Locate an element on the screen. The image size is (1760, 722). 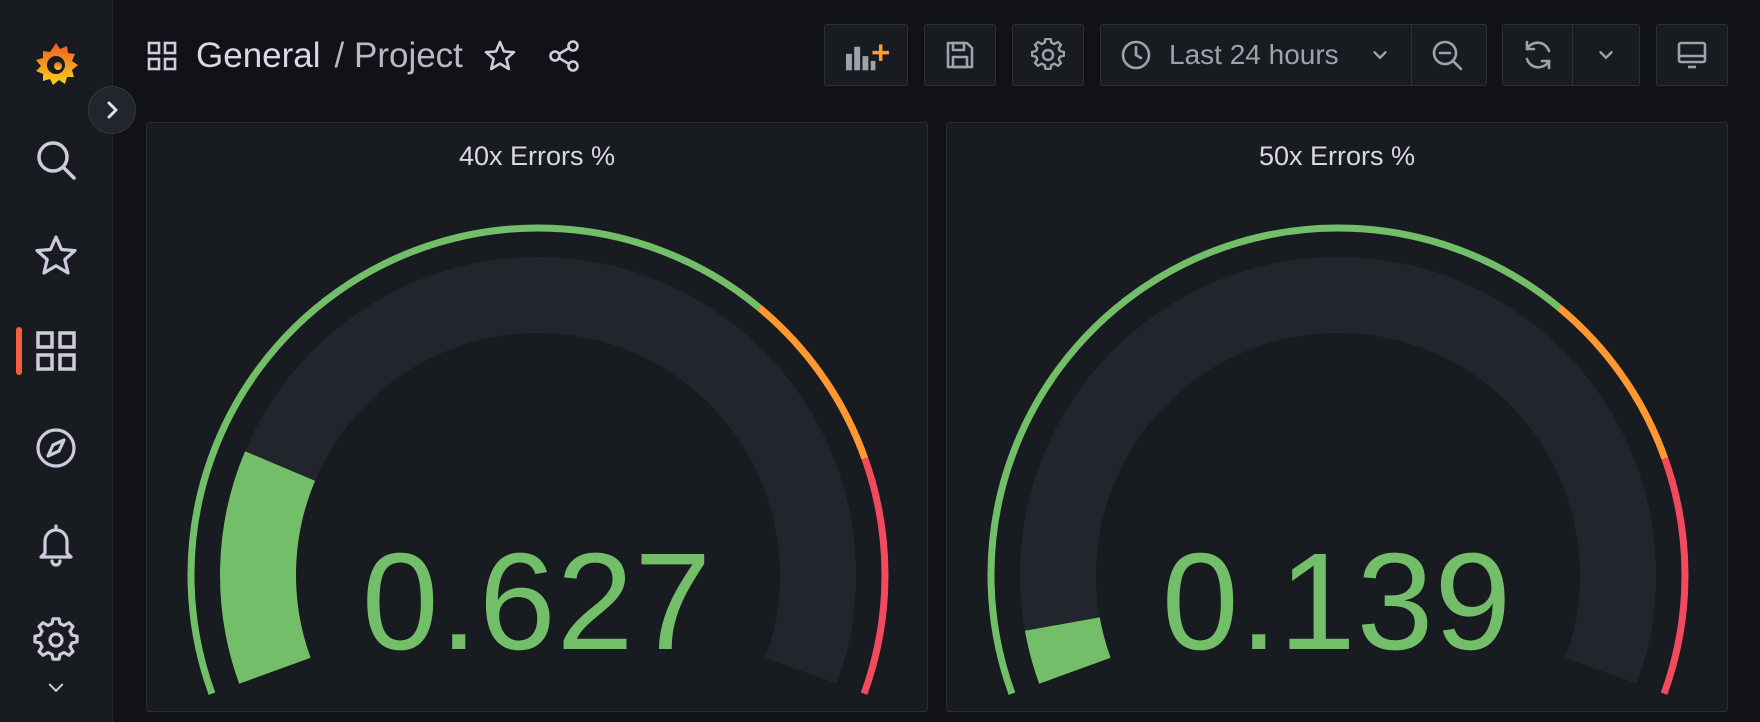
dashboard-settings-button is located at coordinates (1048, 55).